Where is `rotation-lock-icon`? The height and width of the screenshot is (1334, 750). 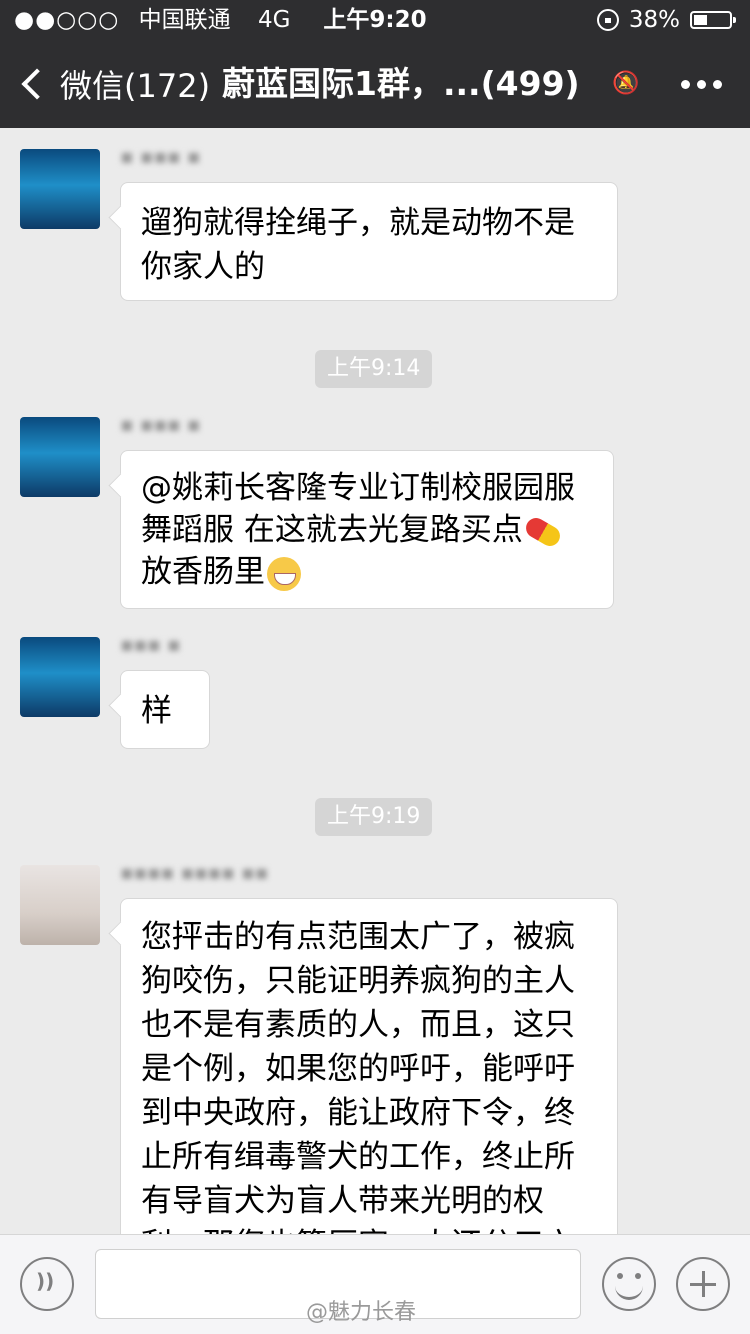
rotation-lock-icon is located at coordinates (607, 20).